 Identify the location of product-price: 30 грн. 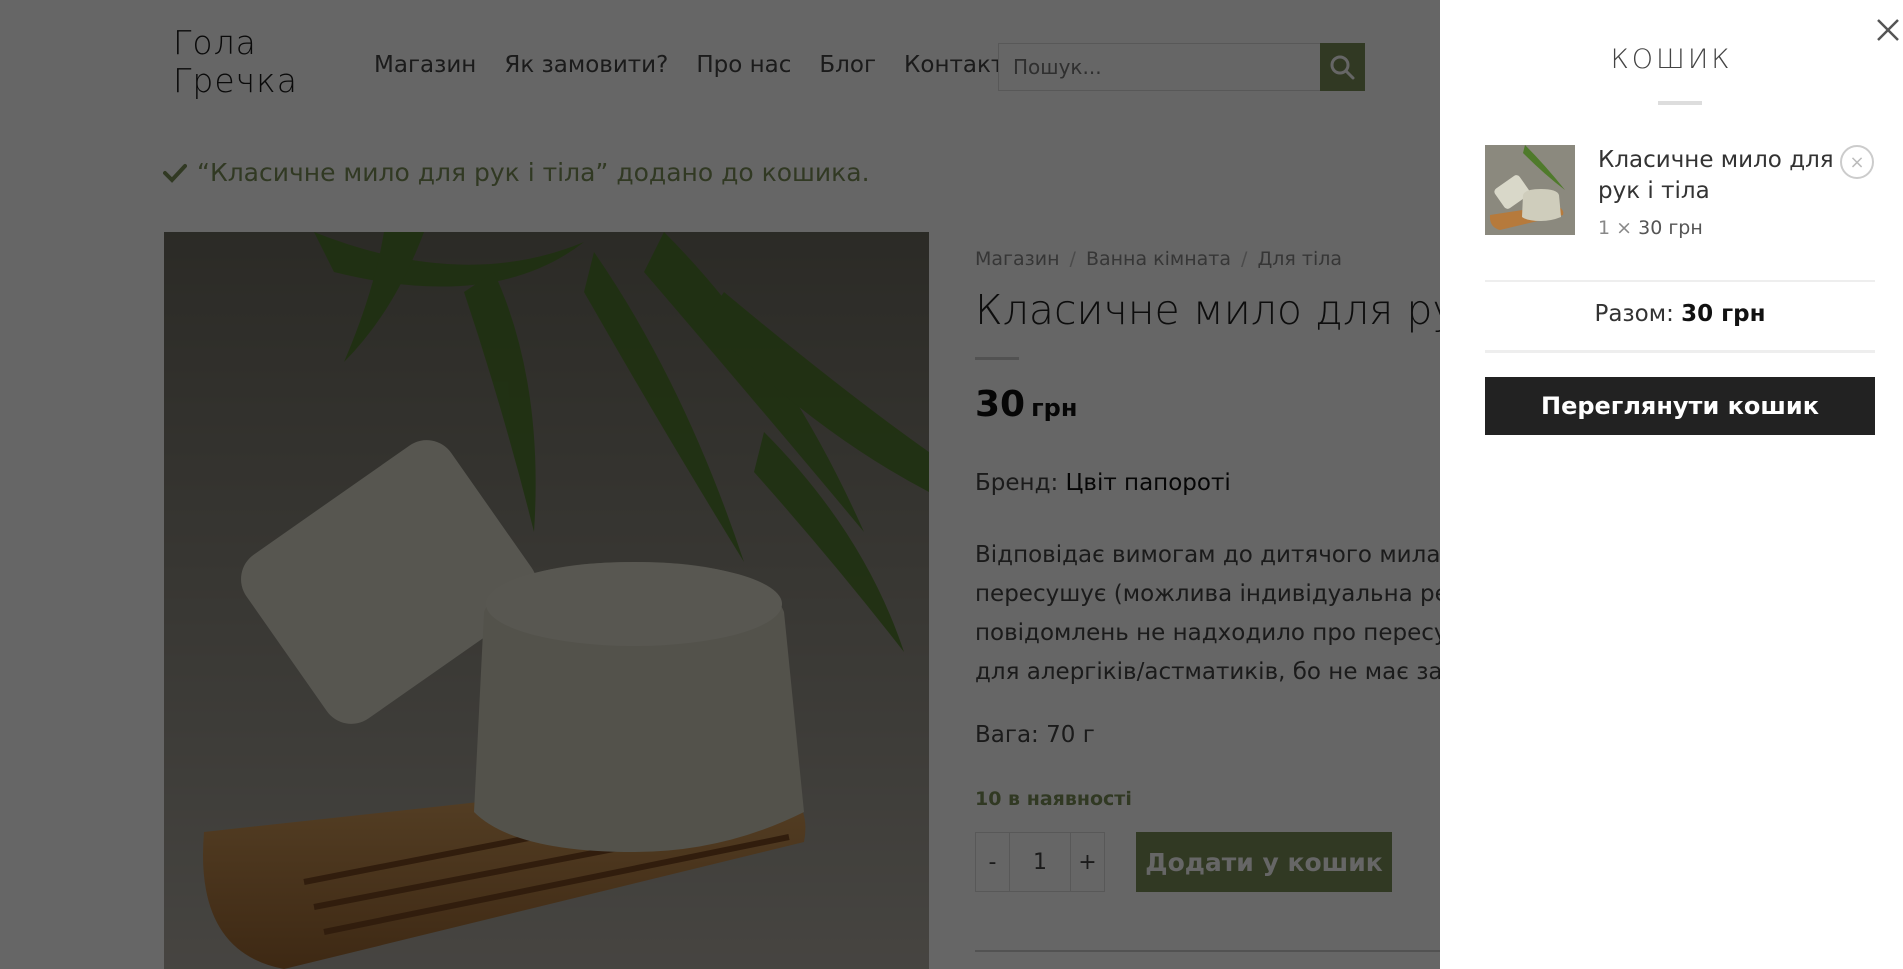
(1026, 404).